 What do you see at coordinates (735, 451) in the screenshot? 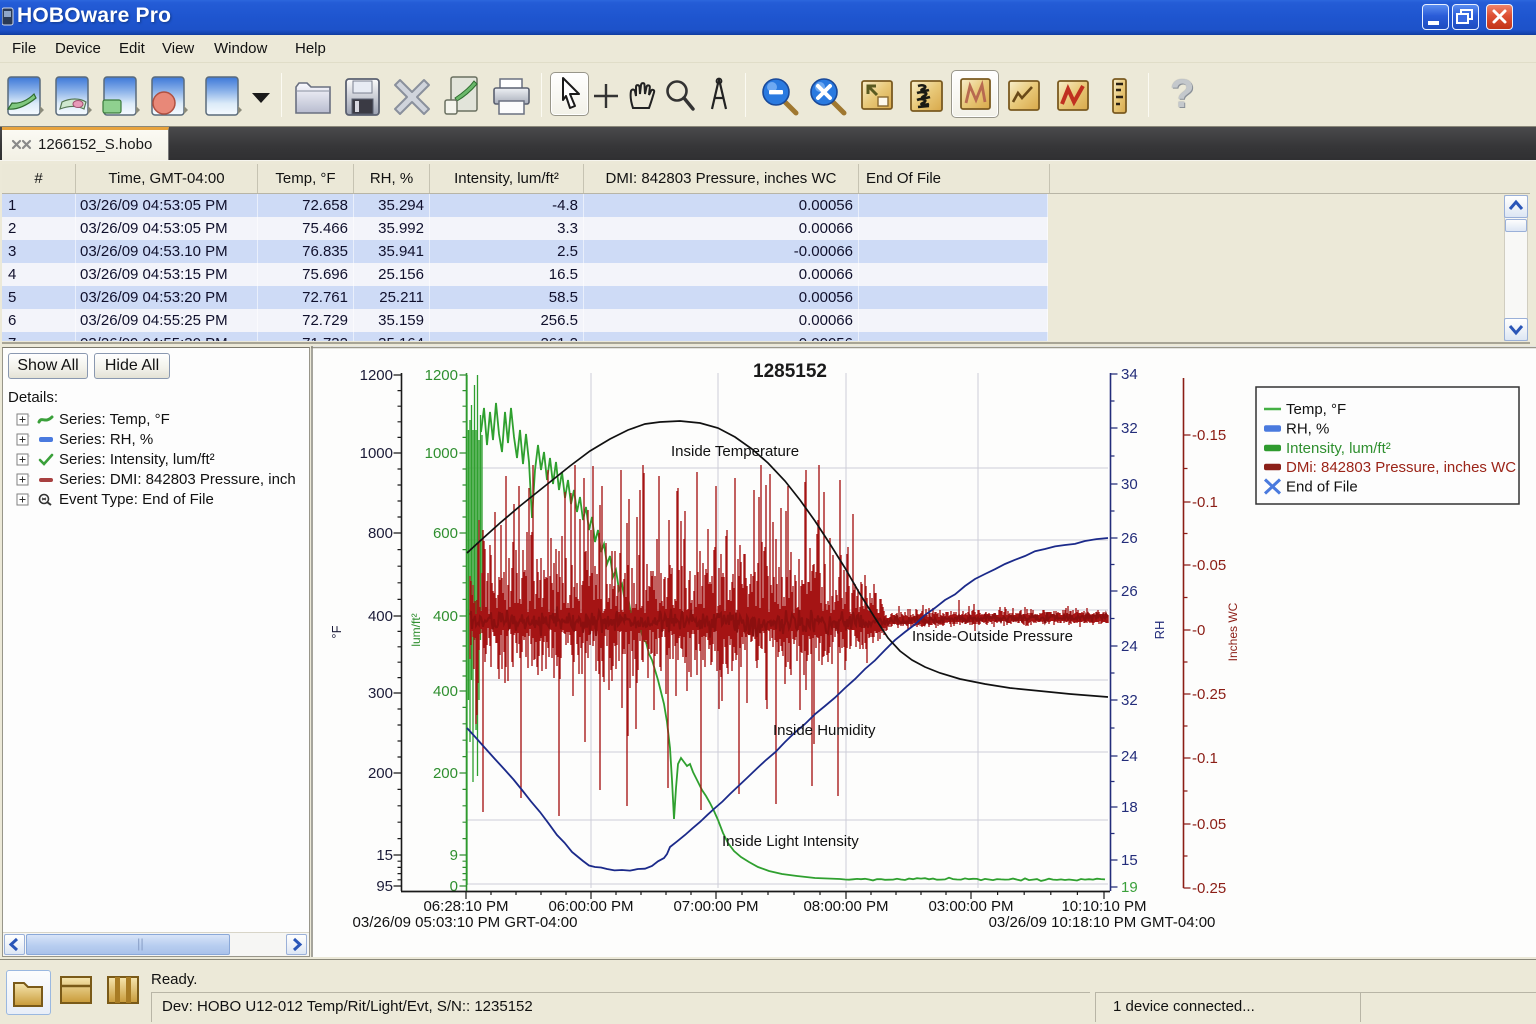
I see `svg-text: Inside Temperature` at bounding box center [735, 451].